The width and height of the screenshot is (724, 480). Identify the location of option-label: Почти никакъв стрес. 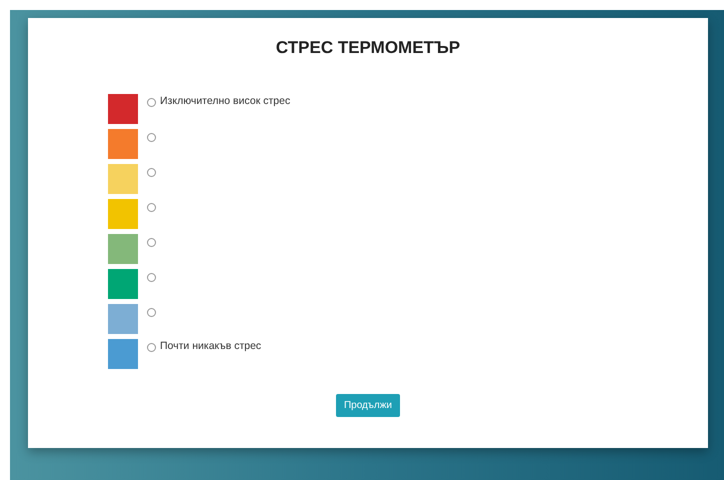
(211, 346).